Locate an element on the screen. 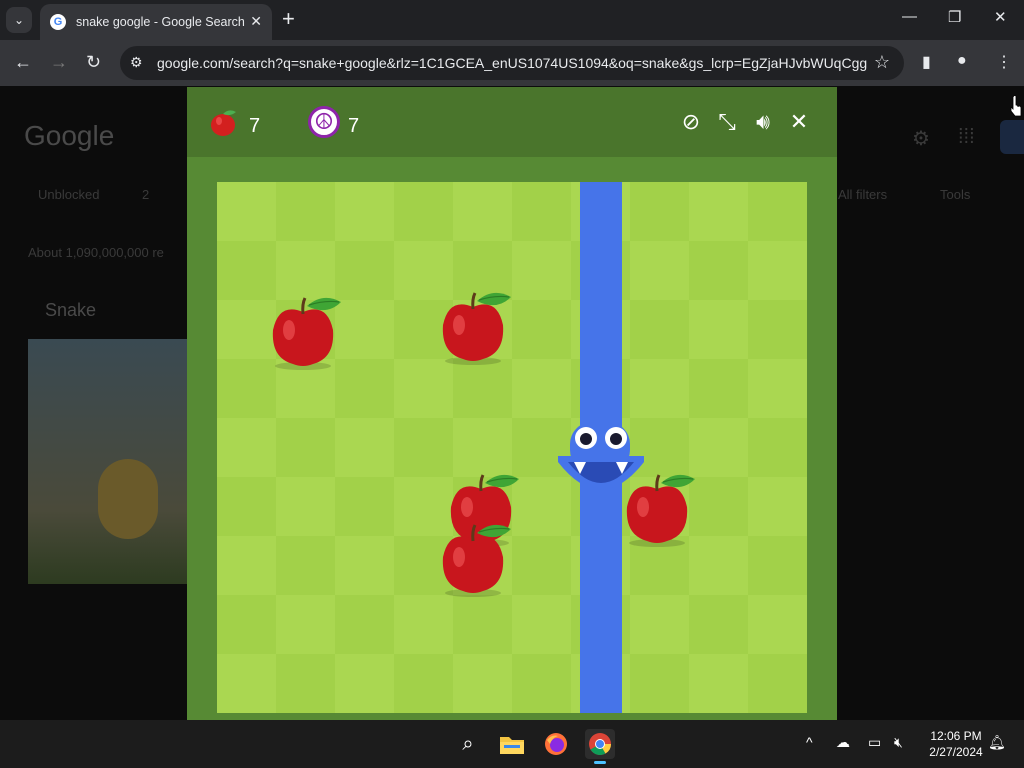 The image size is (1024, 768). search-icon: ⌕ is located at coordinates (468, 744).